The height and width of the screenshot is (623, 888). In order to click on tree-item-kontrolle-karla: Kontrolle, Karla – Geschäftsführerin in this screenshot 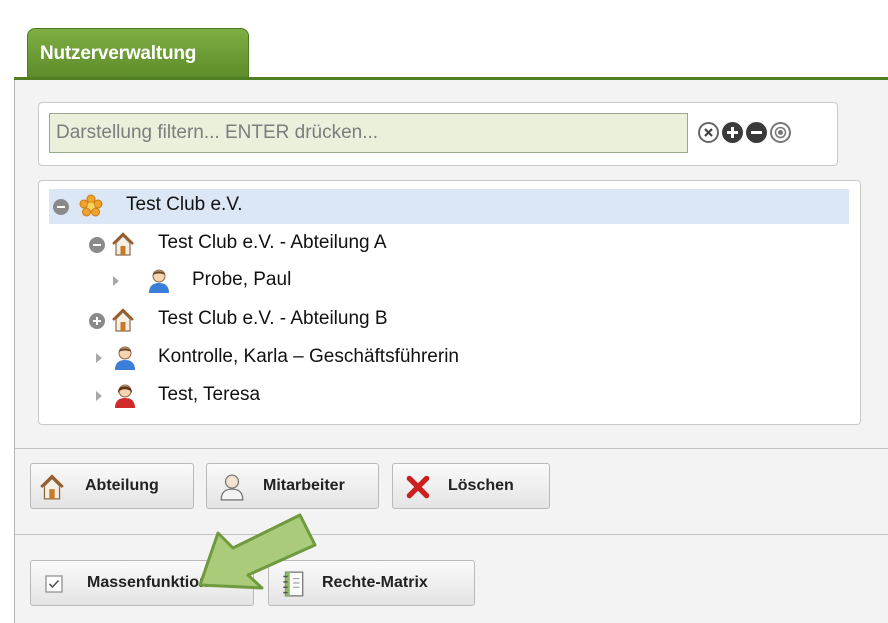, I will do `click(455, 358)`.